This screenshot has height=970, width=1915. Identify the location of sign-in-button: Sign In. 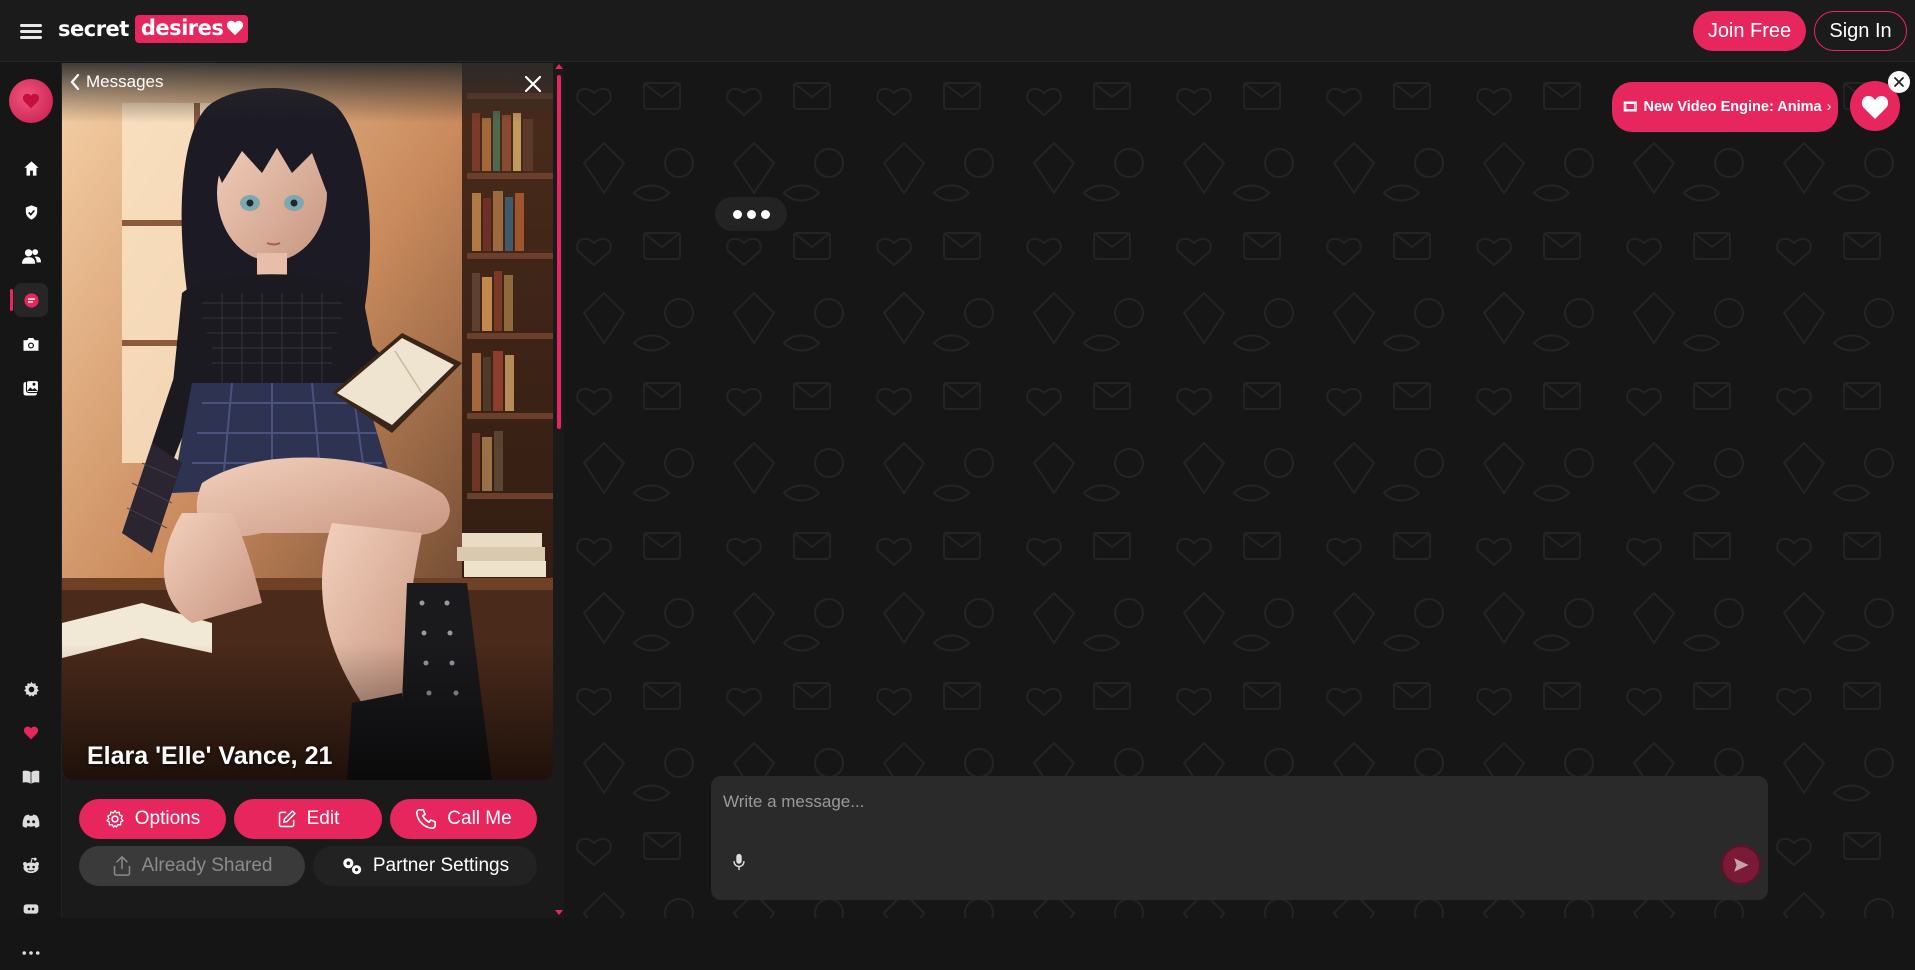
(1860, 31).